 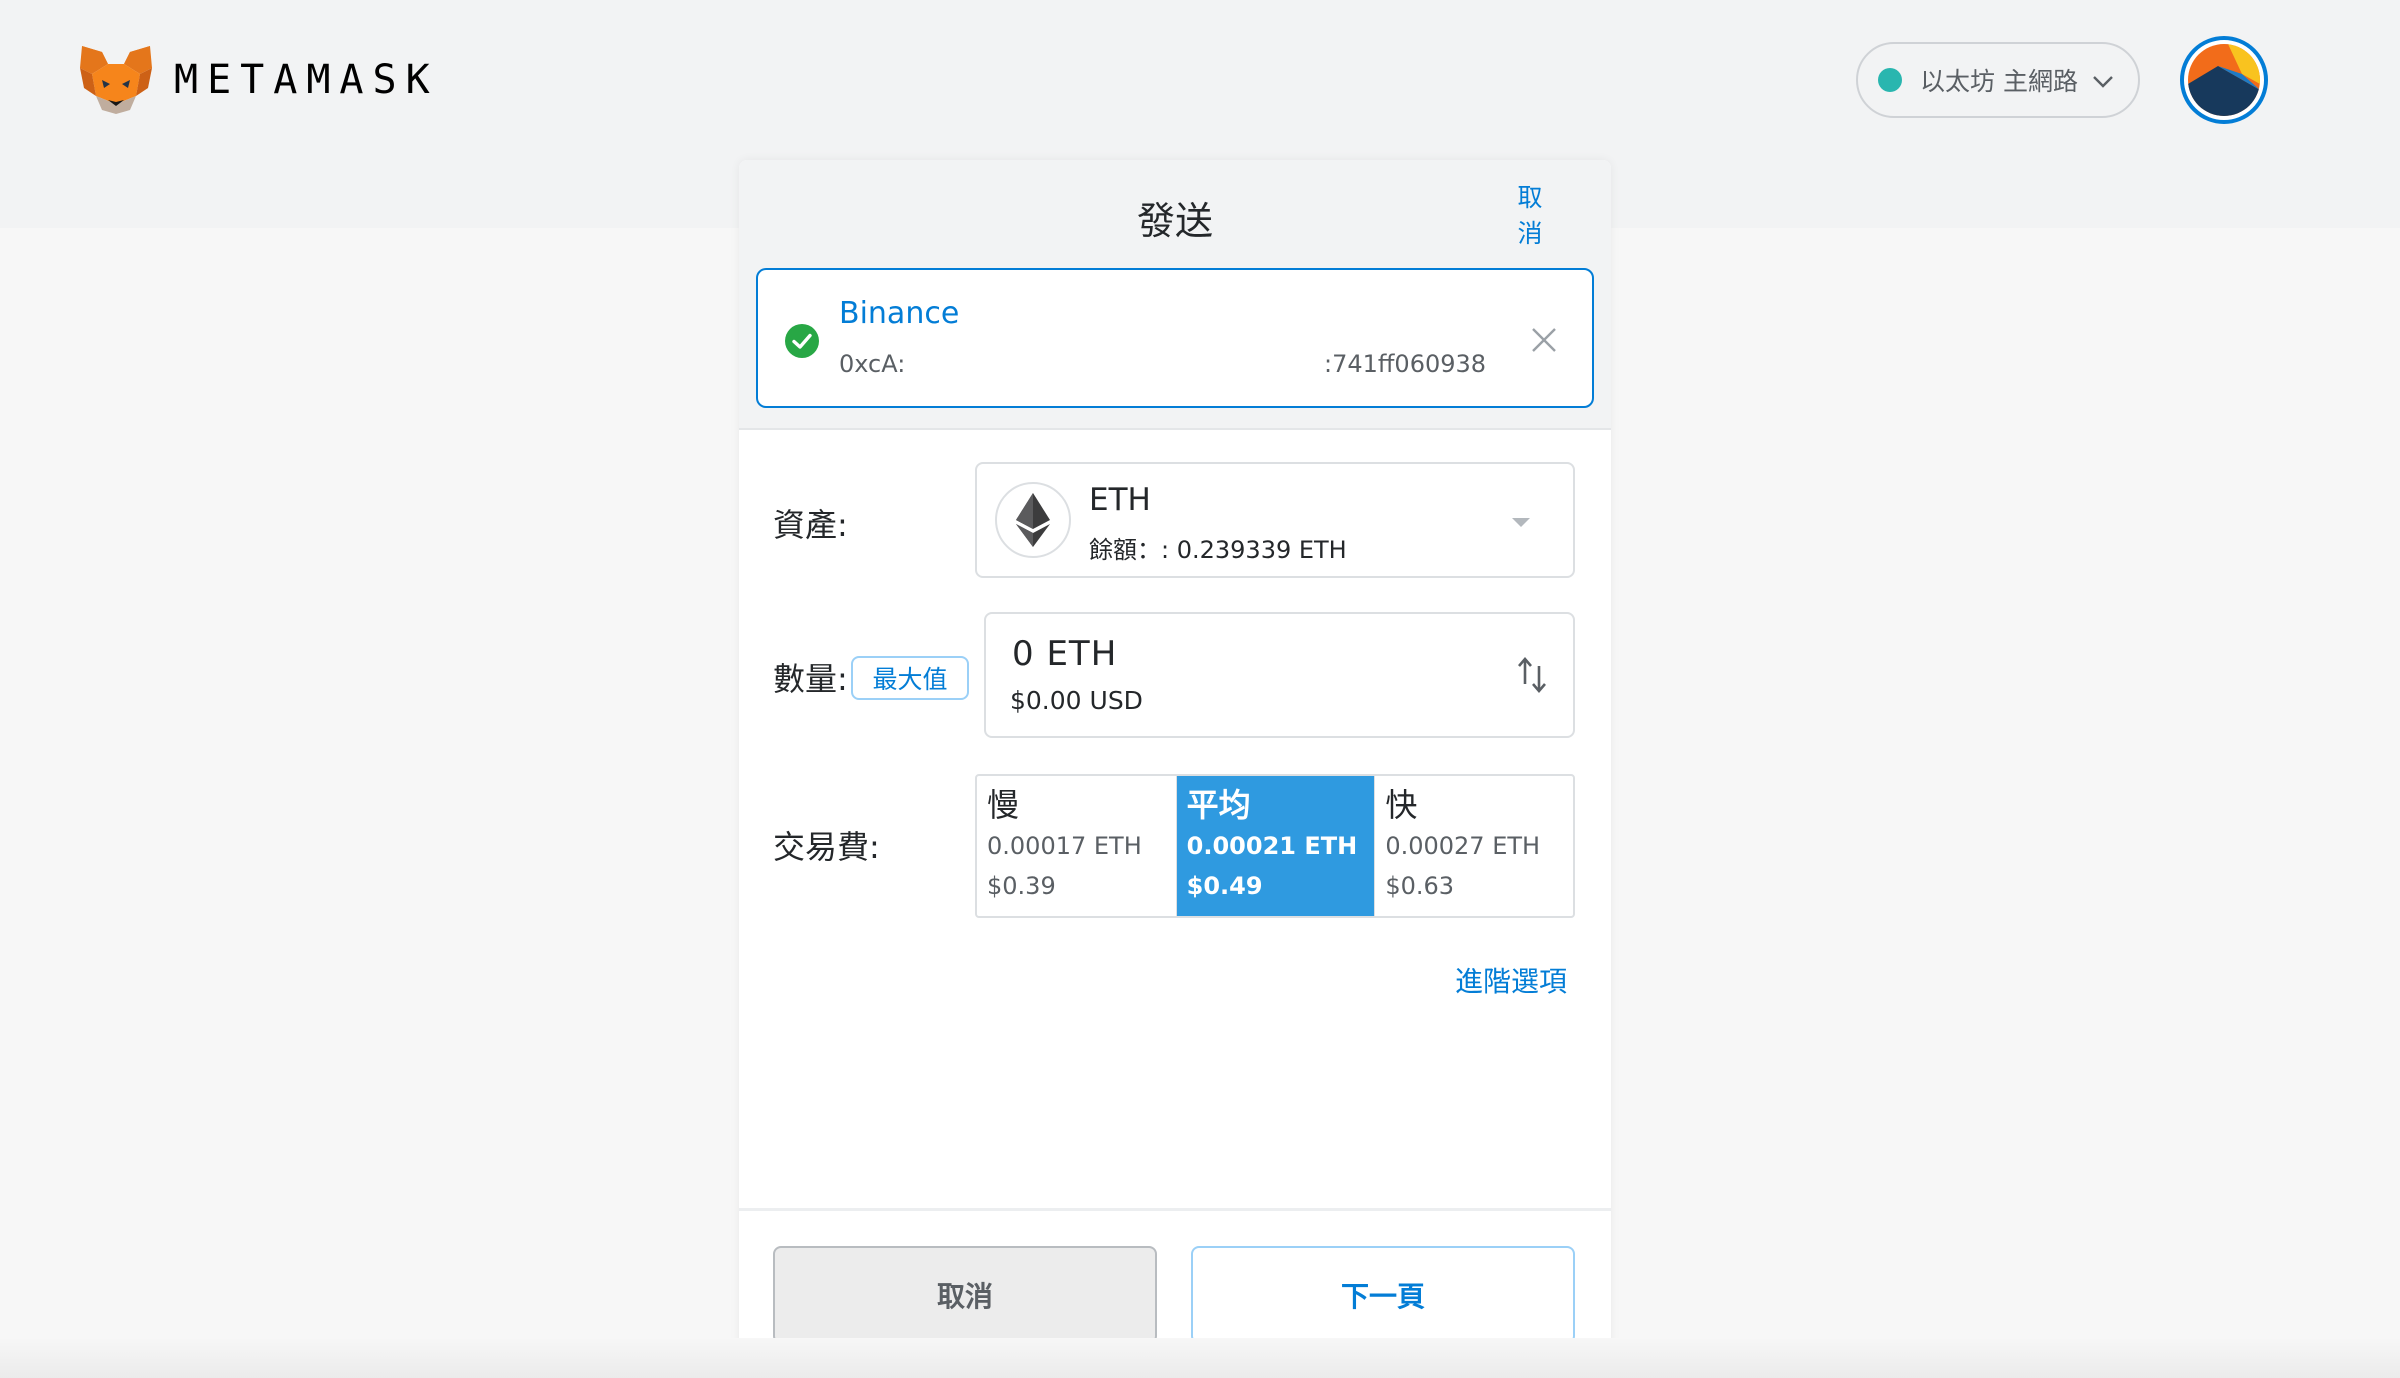 I want to click on fee-option-name: 慢, so click(x=1003, y=805).